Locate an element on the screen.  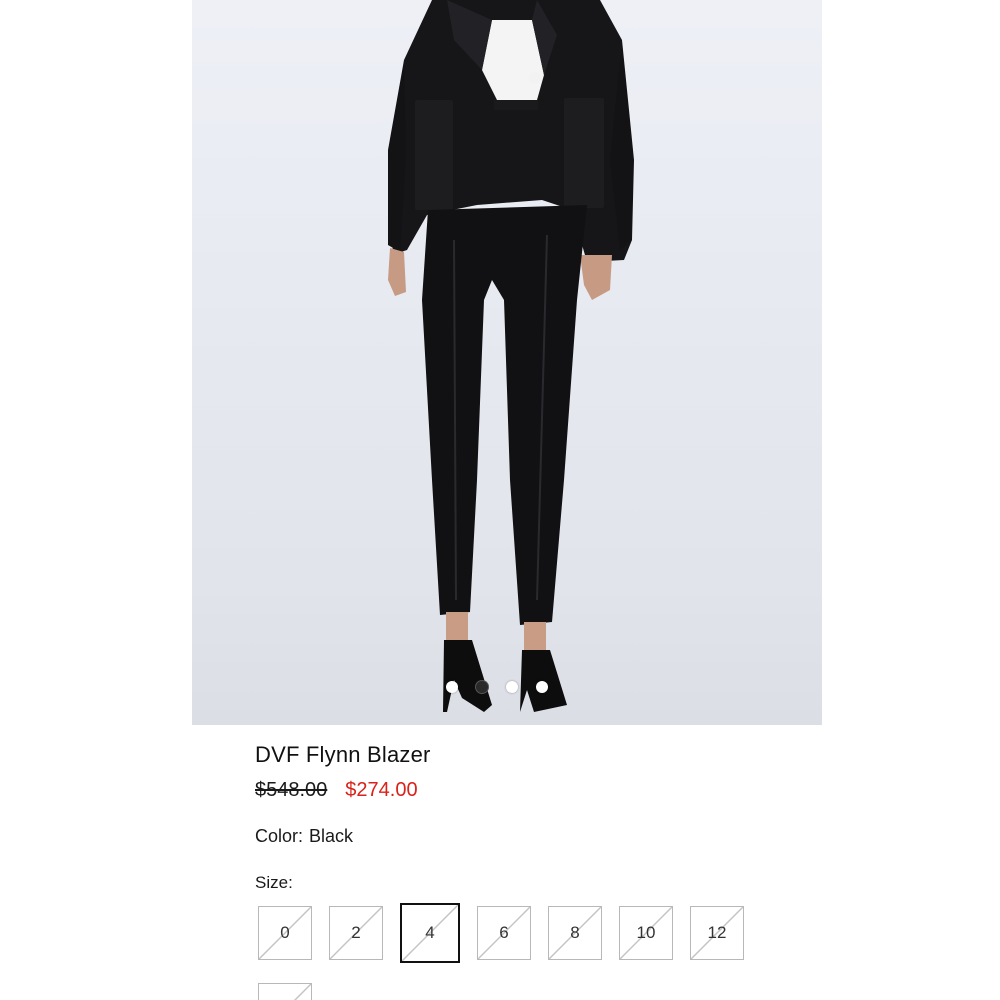
size-option-8: 8 is located at coordinates (575, 933).